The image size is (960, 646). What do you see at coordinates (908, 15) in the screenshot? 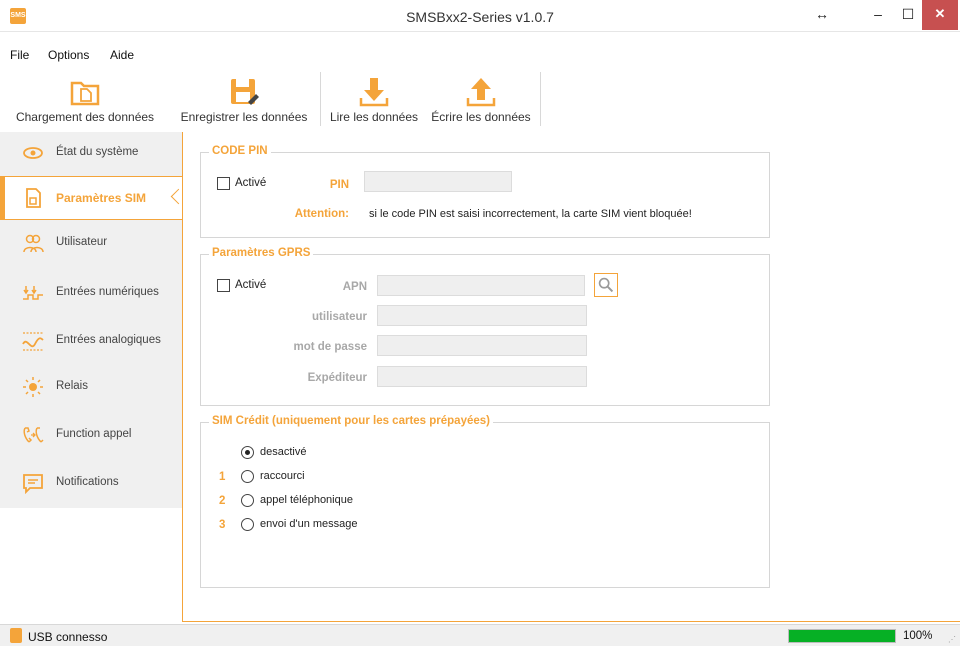
I see `maximize-button: ☐` at bounding box center [908, 15].